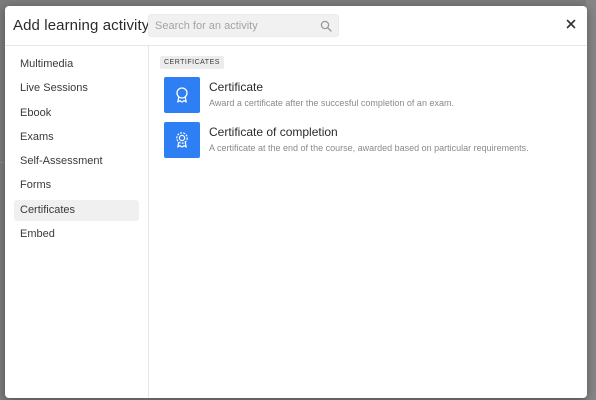 This screenshot has width=596, height=400. I want to click on sidebar-item-forms: Forms, so click(76, 185).